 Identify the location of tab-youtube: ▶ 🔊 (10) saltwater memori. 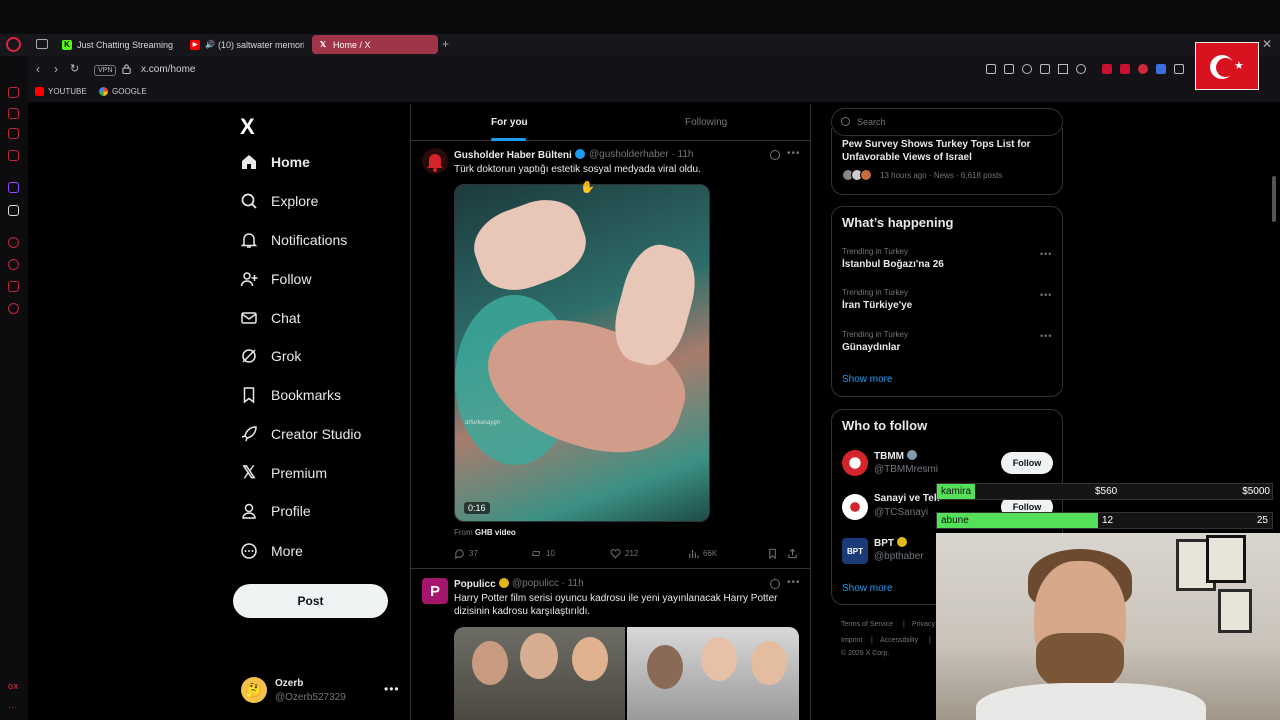
(244, 44).